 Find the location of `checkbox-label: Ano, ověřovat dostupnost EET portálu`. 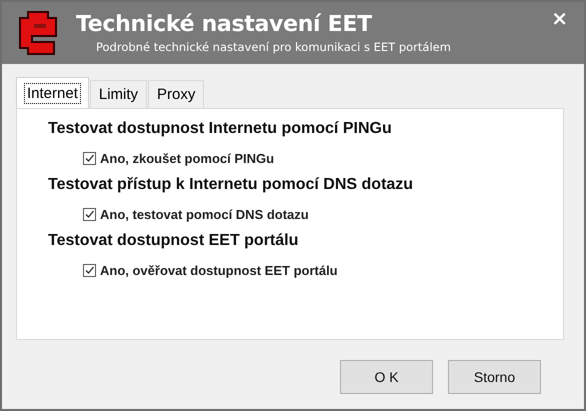

checkbox-label: Ano, ověřovat dostupnost EET portálu is located at coordinates (219, 270).